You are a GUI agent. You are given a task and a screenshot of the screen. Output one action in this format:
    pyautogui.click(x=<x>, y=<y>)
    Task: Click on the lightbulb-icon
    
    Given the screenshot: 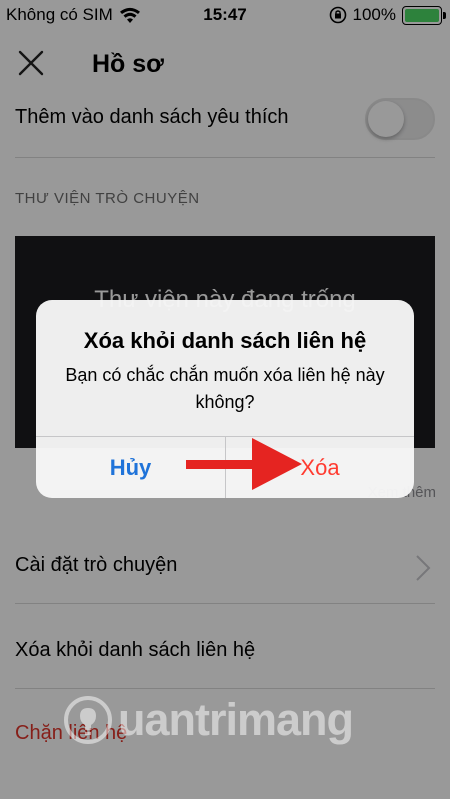 What is the action you would take?
    pyautogui.click(x=88, y=720)
    